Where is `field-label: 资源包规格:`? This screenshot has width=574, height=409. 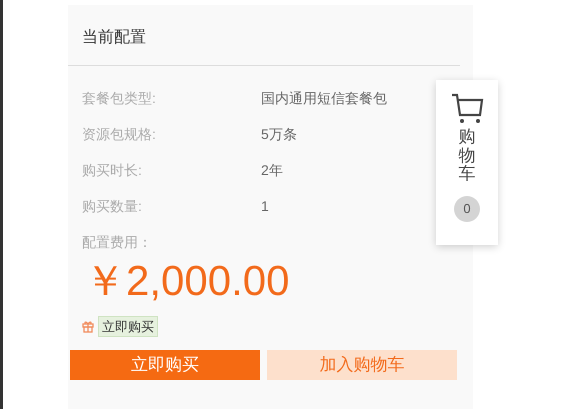
field-label: 资源包规格: is located at coordinates (119, 134).